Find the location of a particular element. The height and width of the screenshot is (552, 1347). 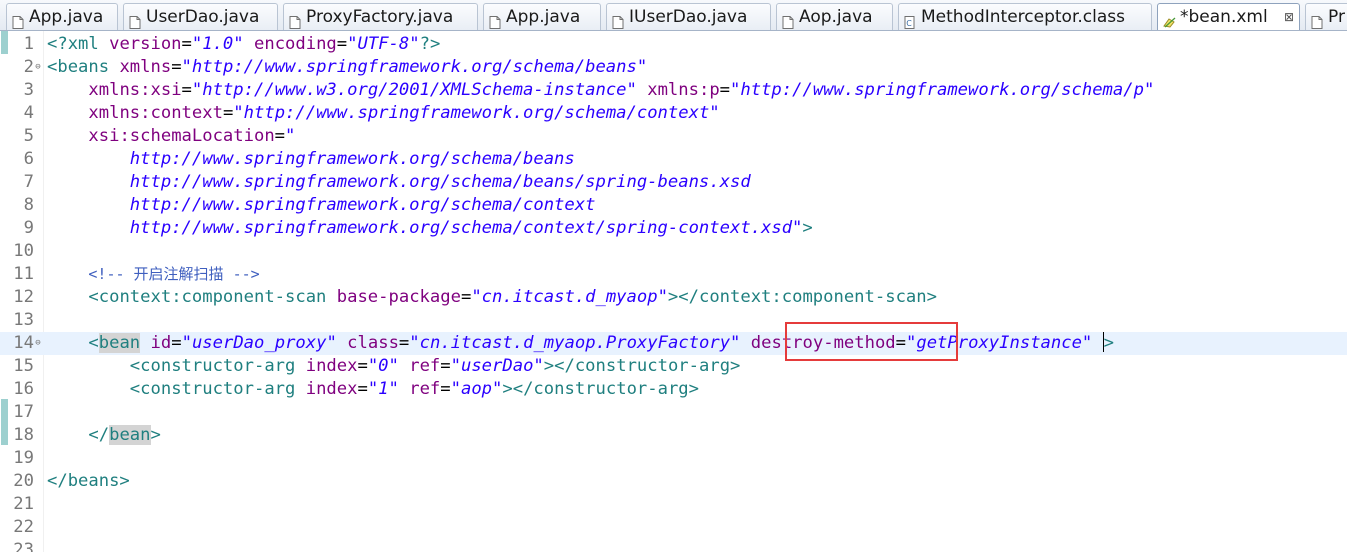

code-text: xsi:schemaLocation=" is located at coordinates (171, 136).